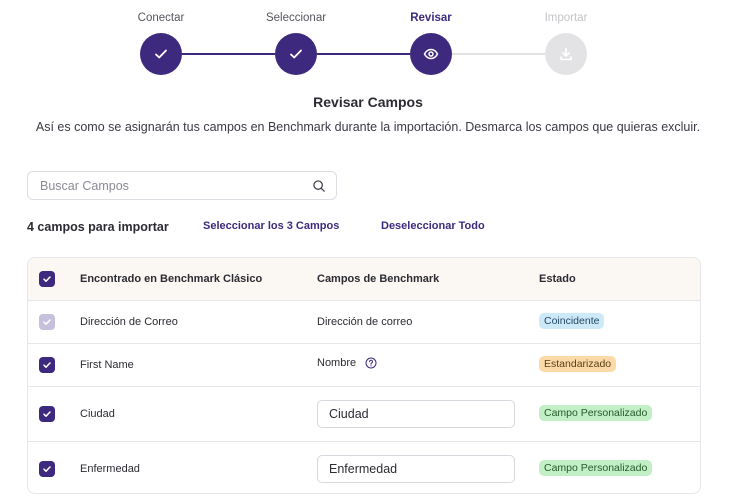 This screenshot has height=504, width=736. I want to click on table-row: Enfermedad Campo Personalizado, so click(364, 467).